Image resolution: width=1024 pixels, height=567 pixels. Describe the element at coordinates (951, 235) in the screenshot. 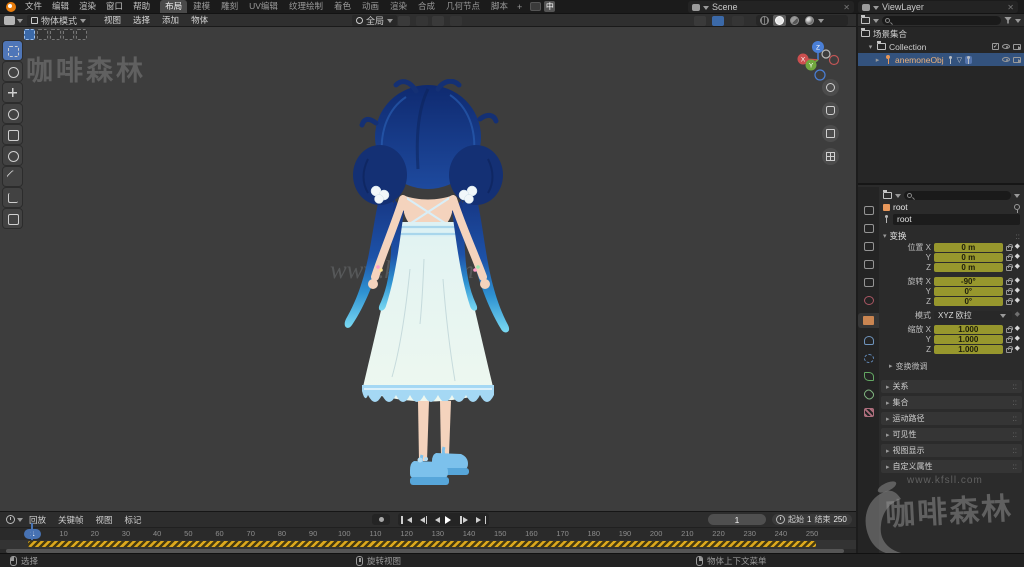

I see `transform-panel-header: 变换` at that location.